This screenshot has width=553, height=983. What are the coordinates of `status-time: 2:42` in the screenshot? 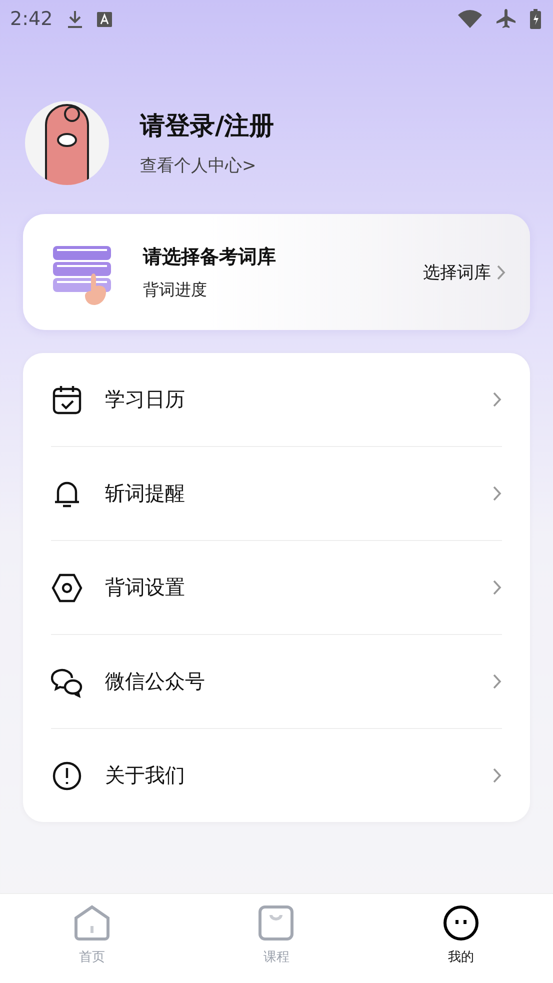 It's located at (31, 19).